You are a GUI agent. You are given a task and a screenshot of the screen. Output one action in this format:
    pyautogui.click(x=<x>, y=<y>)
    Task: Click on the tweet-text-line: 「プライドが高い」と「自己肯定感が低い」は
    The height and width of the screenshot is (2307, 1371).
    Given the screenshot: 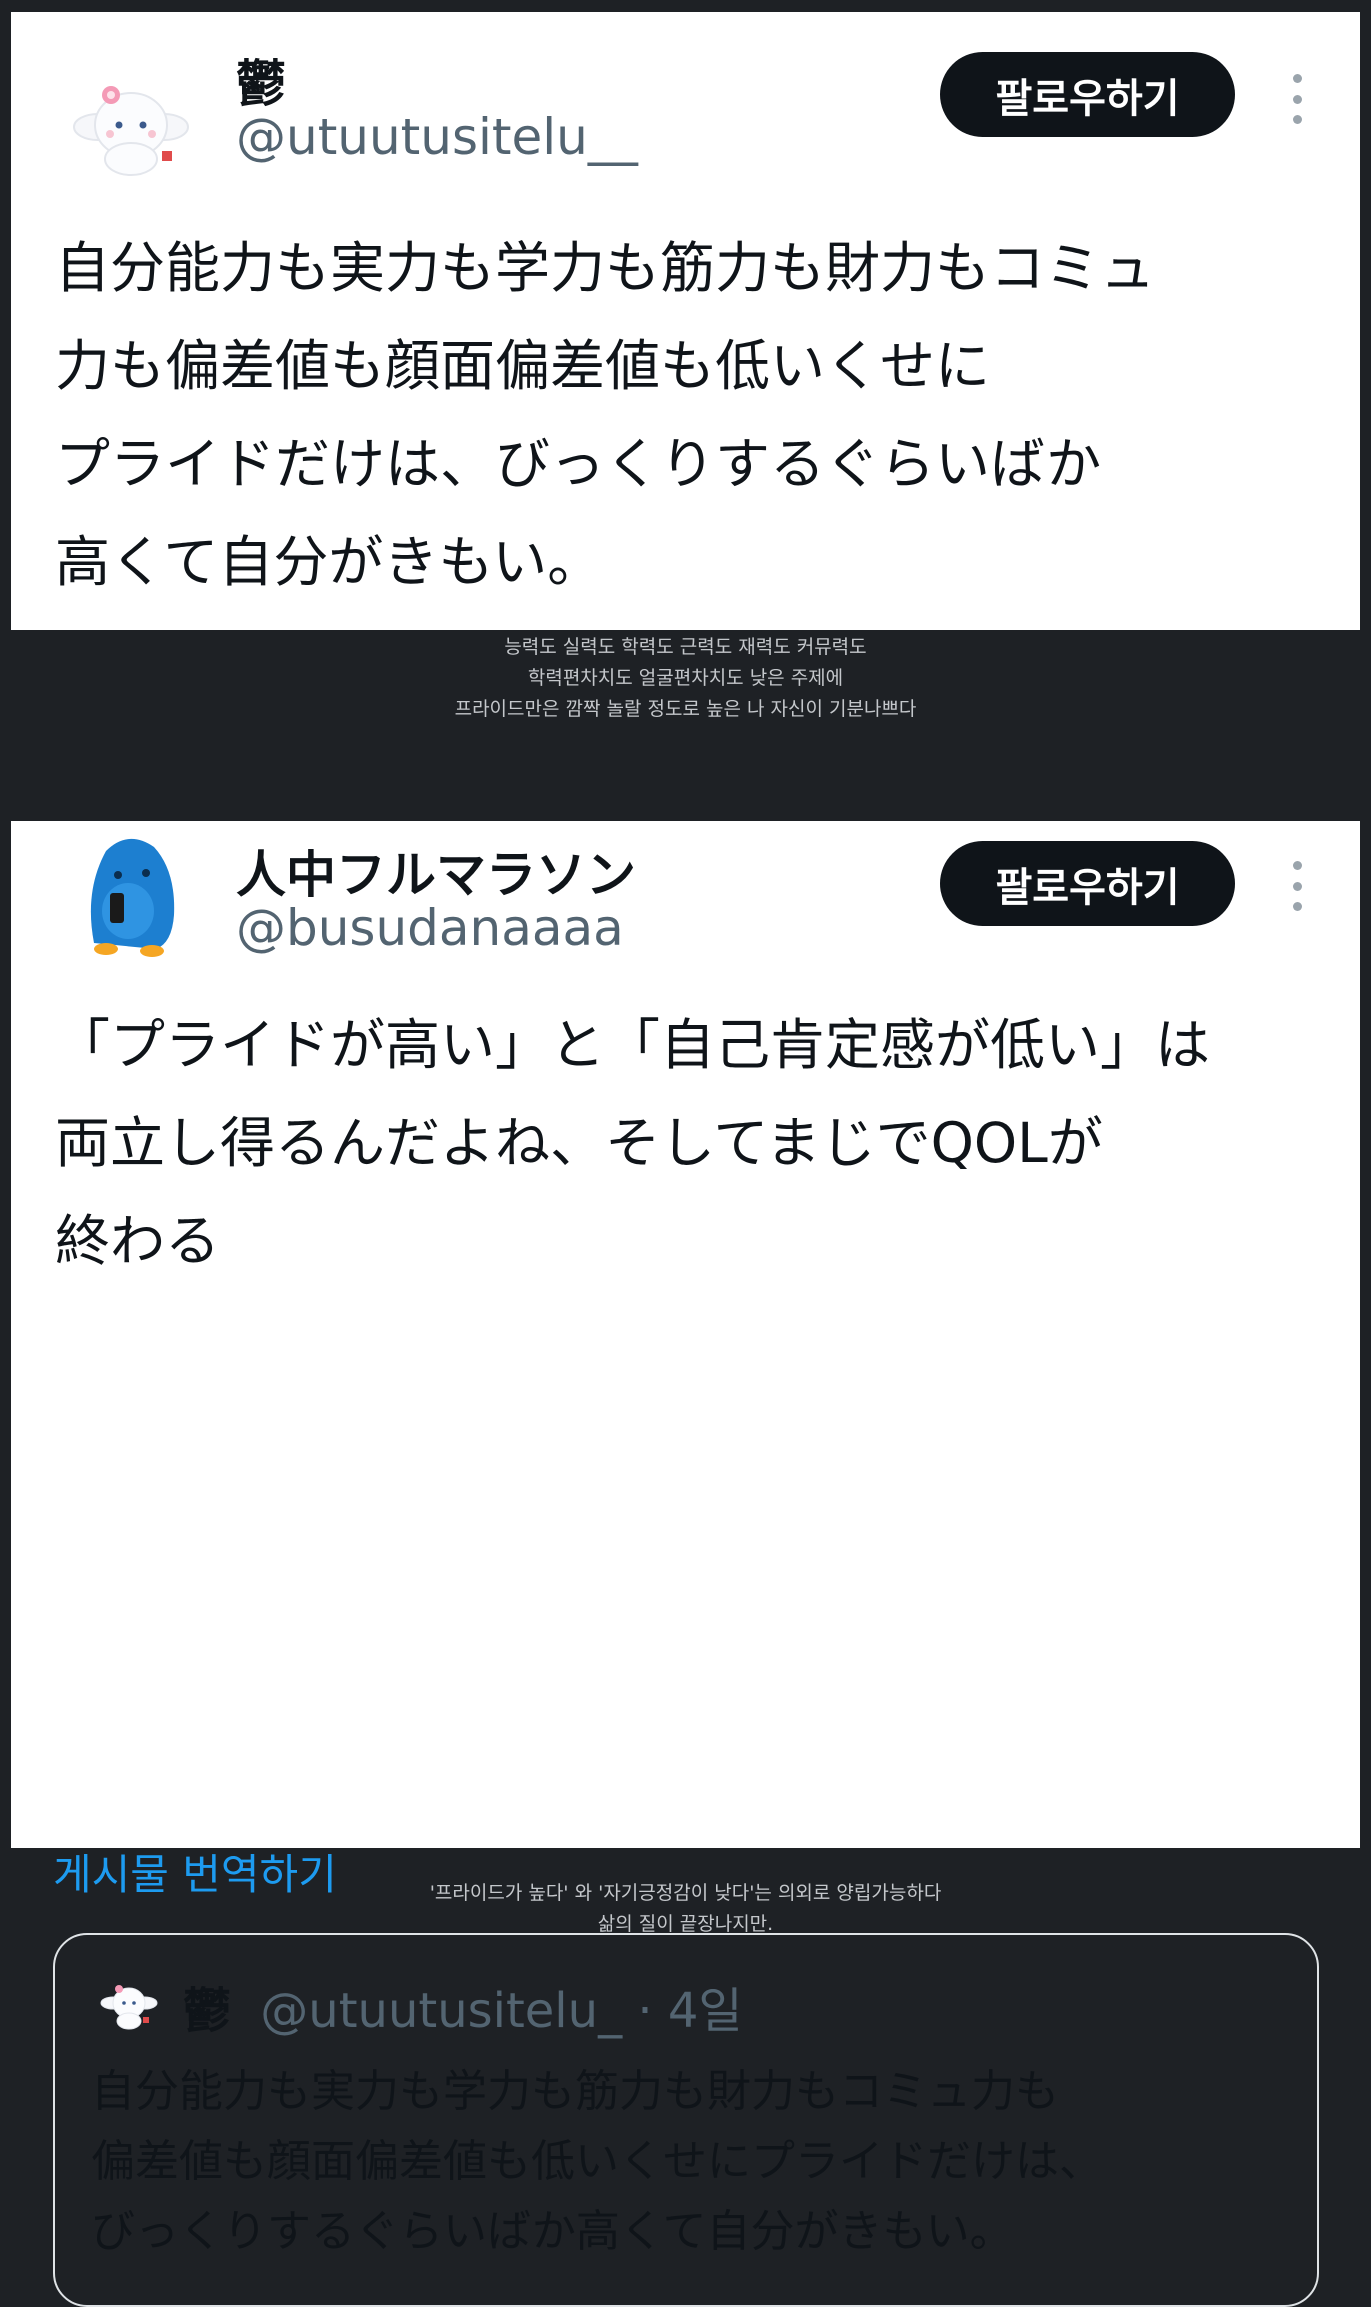 What is the action you would take?
    pyautogui.click(x=633, y=1045)
    